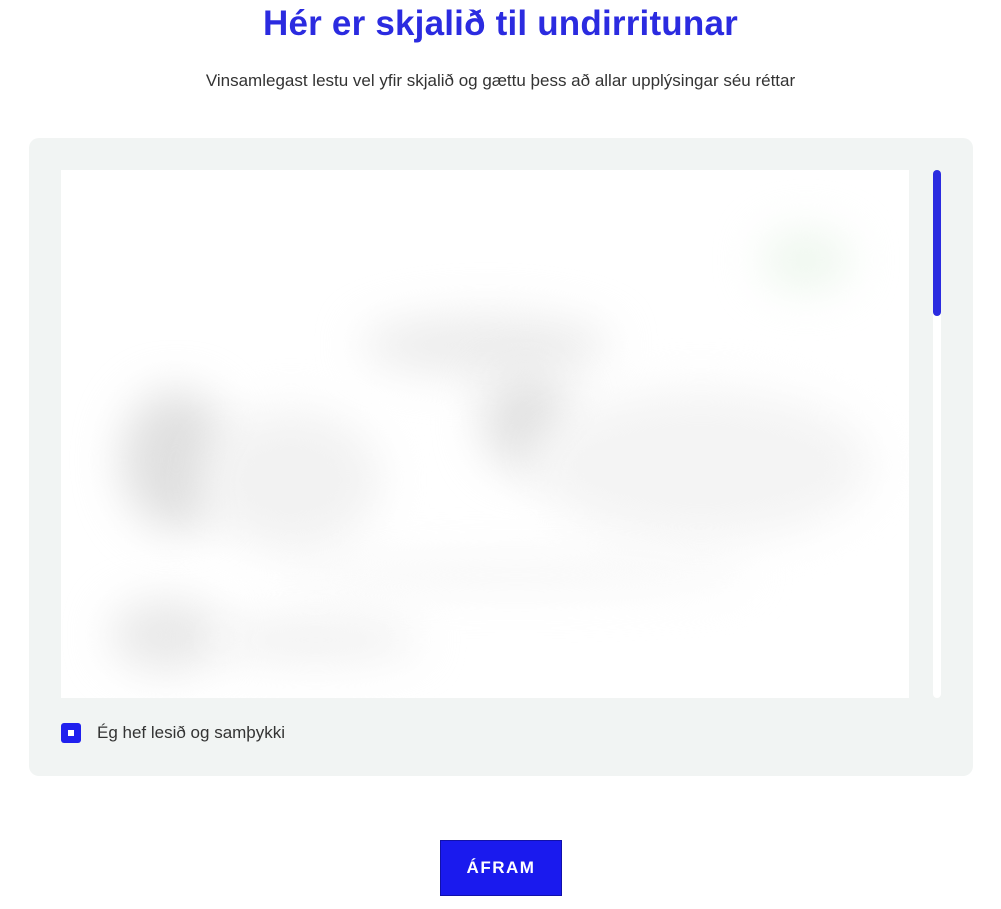 The width and height of the screenshot is (1001, 909). I want to click on blurred-footer-block, so click(166, 635).